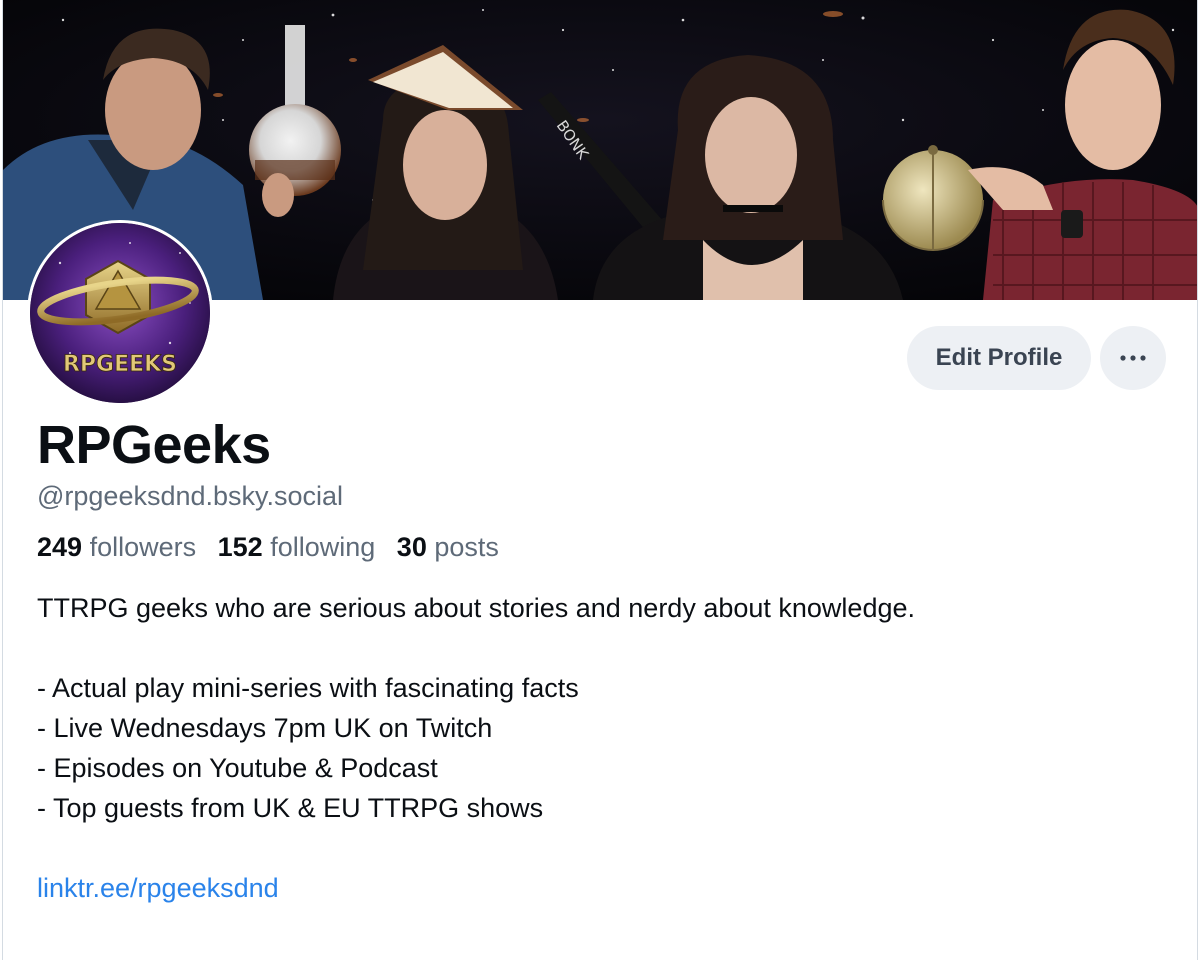 The height and width of the screenshot is (960, 1200). What do you see at coordinates (240, 547) in the screenshot?
I see `following-count: 152` at bounding box center [240, 547].